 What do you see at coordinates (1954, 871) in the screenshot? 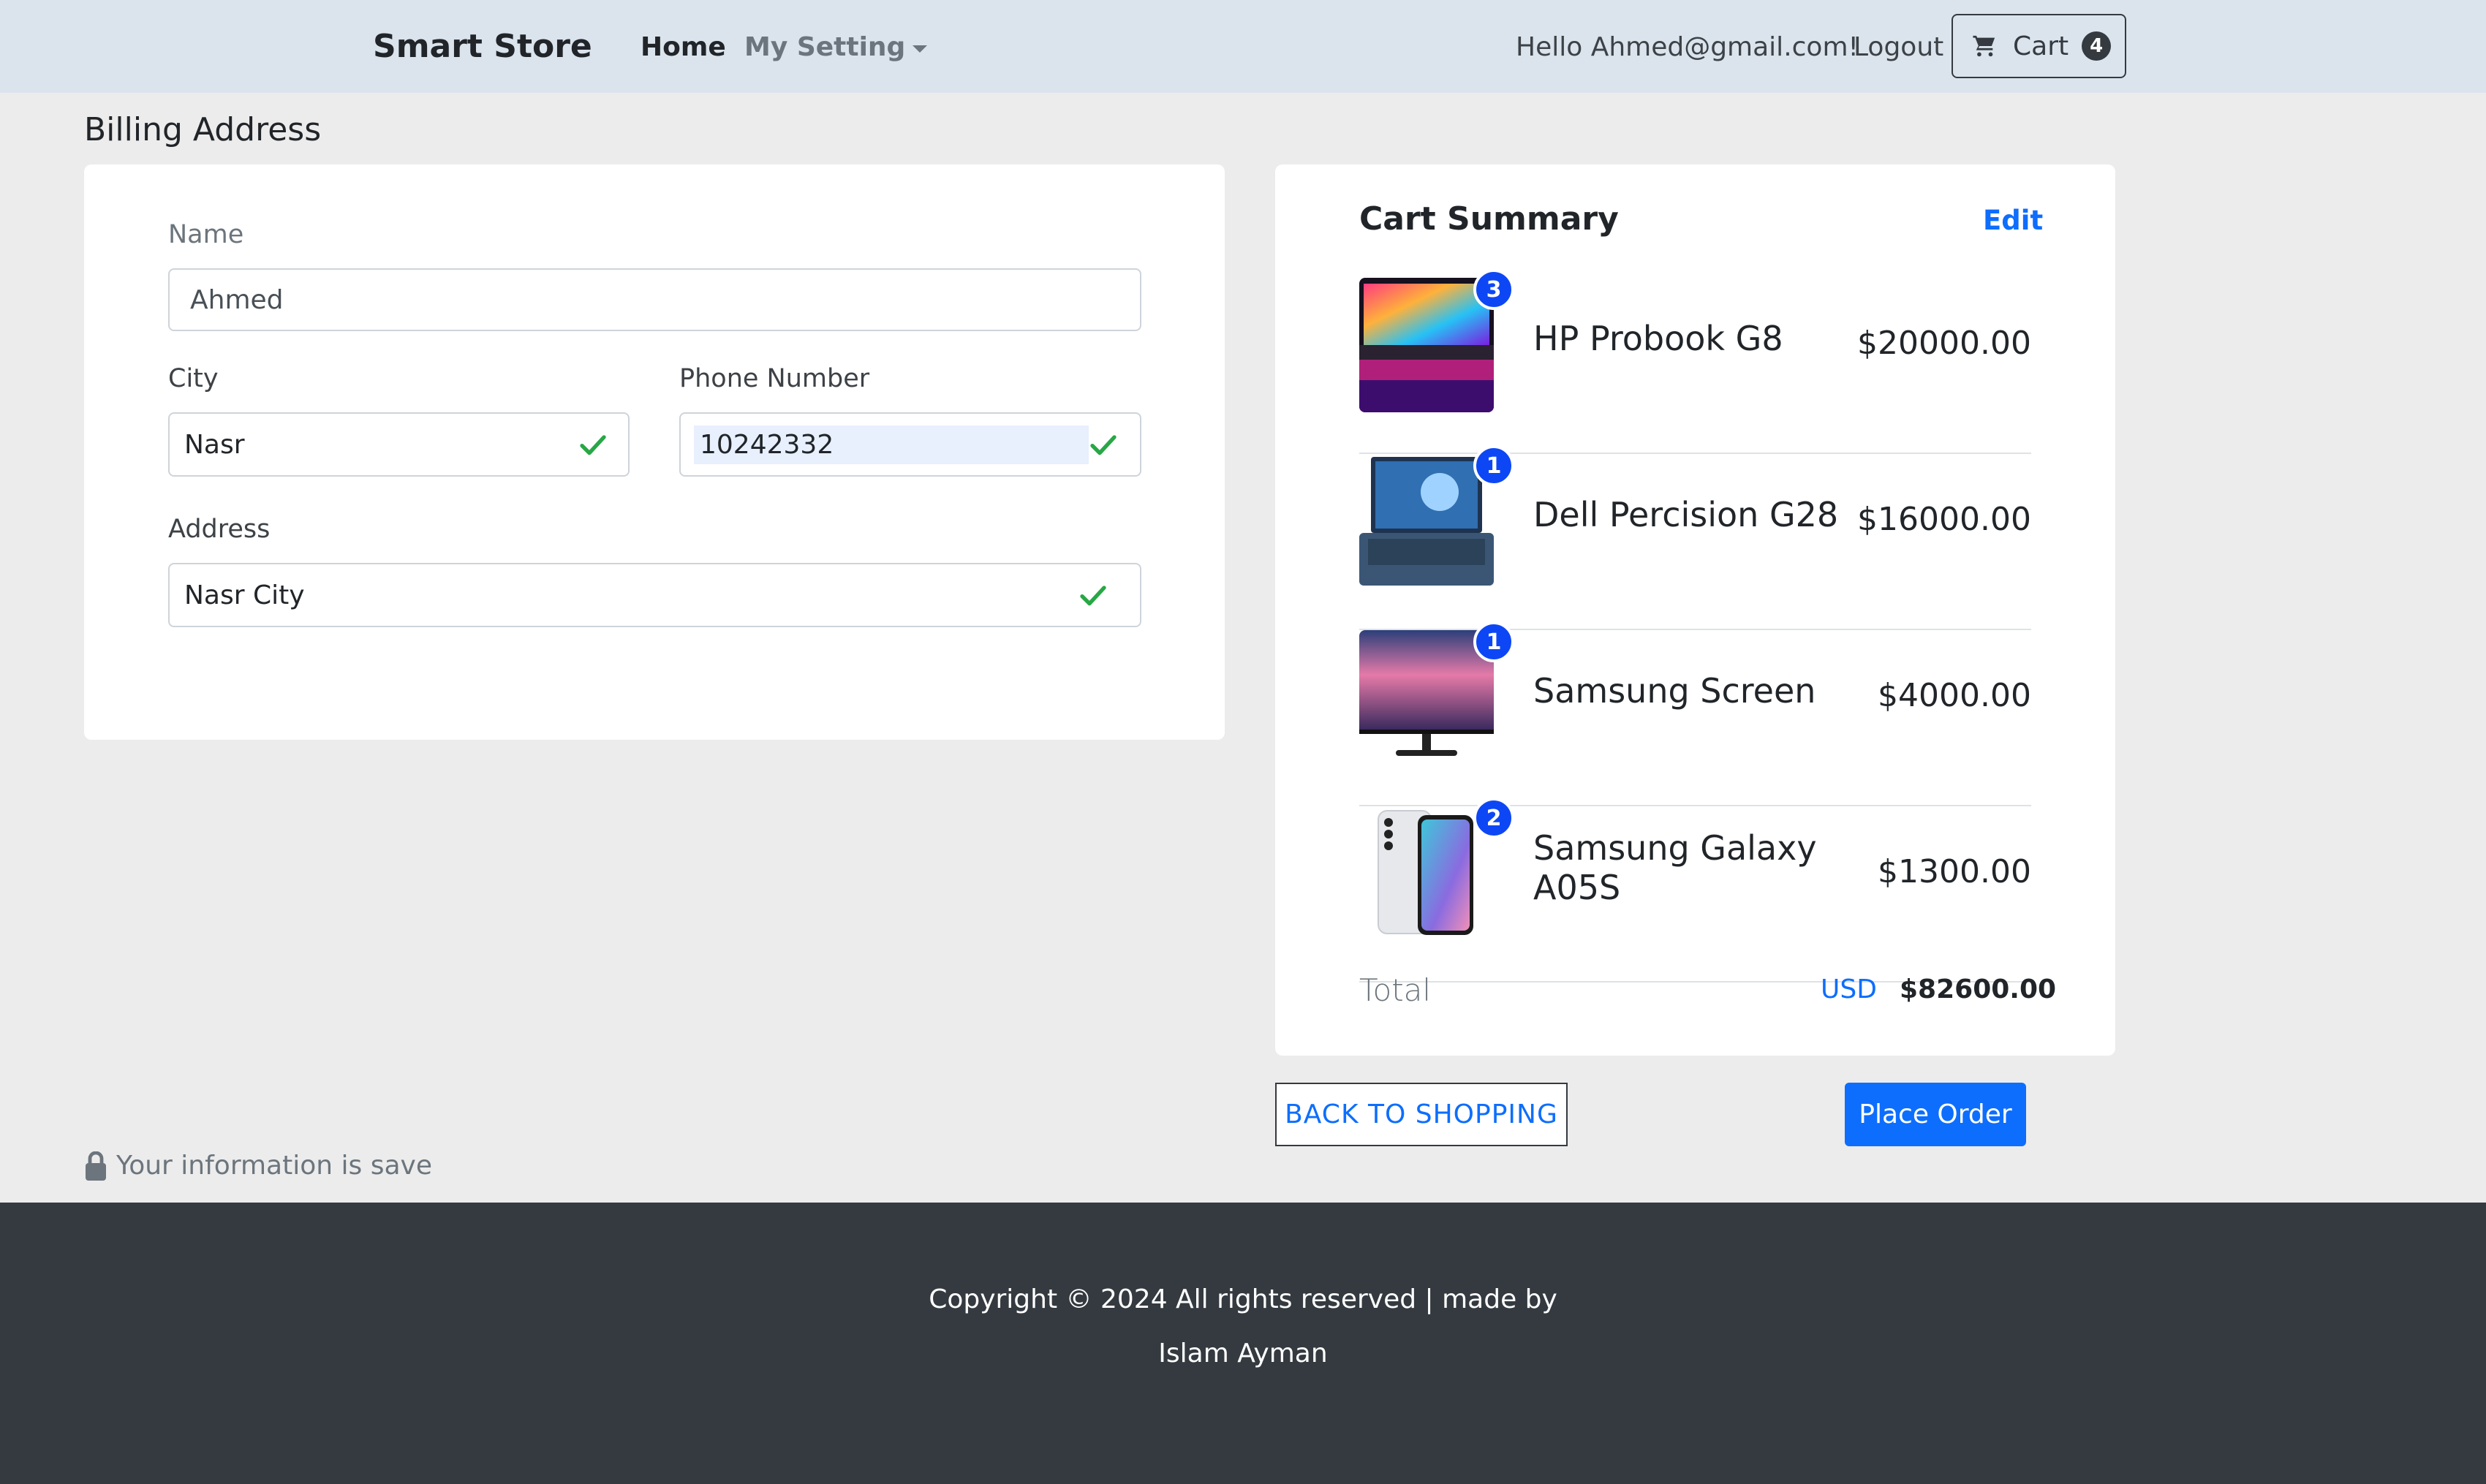
I see `item-price: $1300.00` at bounding box center [1954, 871].